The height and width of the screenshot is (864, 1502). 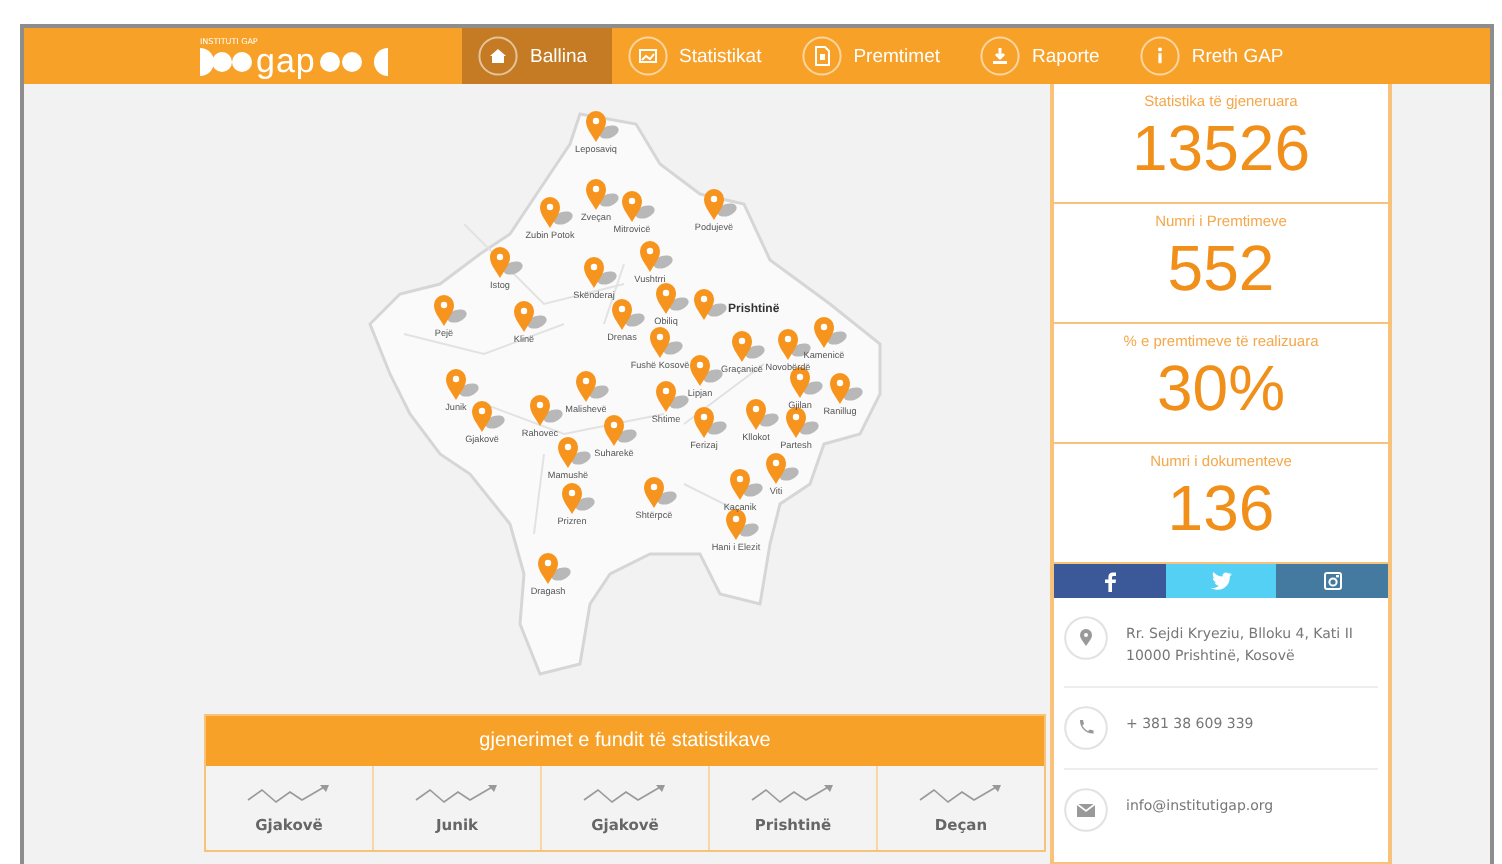 I want to click on facebook-icon, so click(x=1109, y=581).